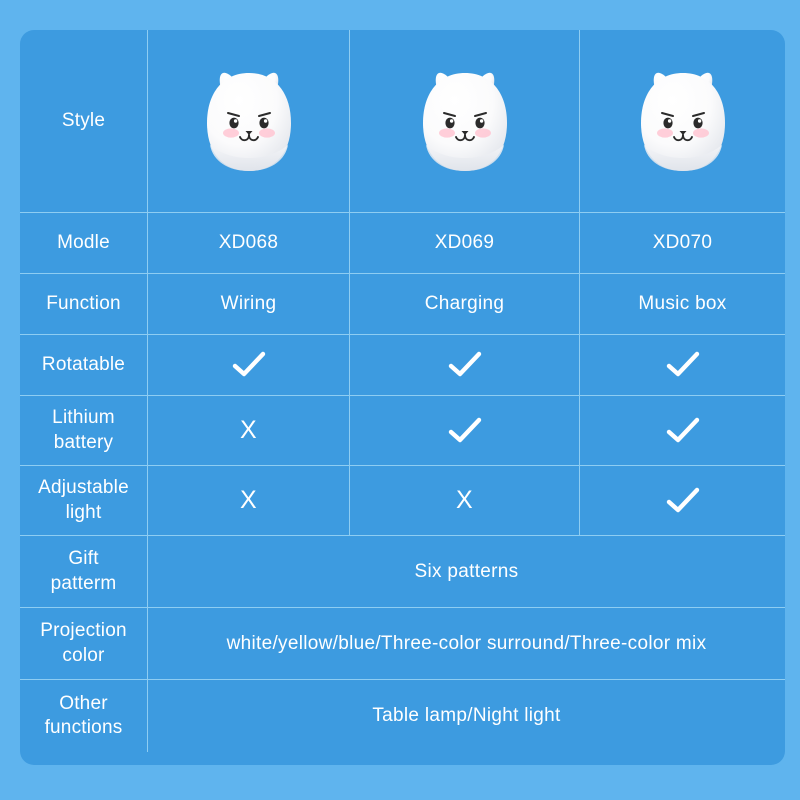 This screenshot has width=800, height=800. I want to click on row-label-line1: Gift, so click(83, 559).